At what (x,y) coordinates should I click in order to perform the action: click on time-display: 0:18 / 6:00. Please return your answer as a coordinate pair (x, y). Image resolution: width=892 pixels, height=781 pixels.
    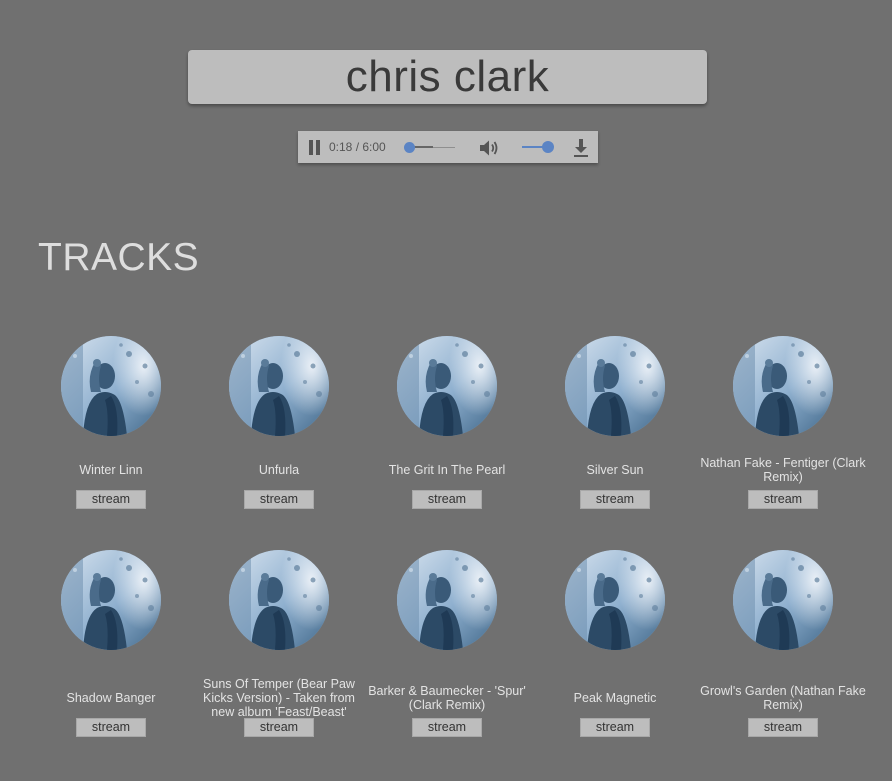
    Looking at the image, I should click on (357, 147).